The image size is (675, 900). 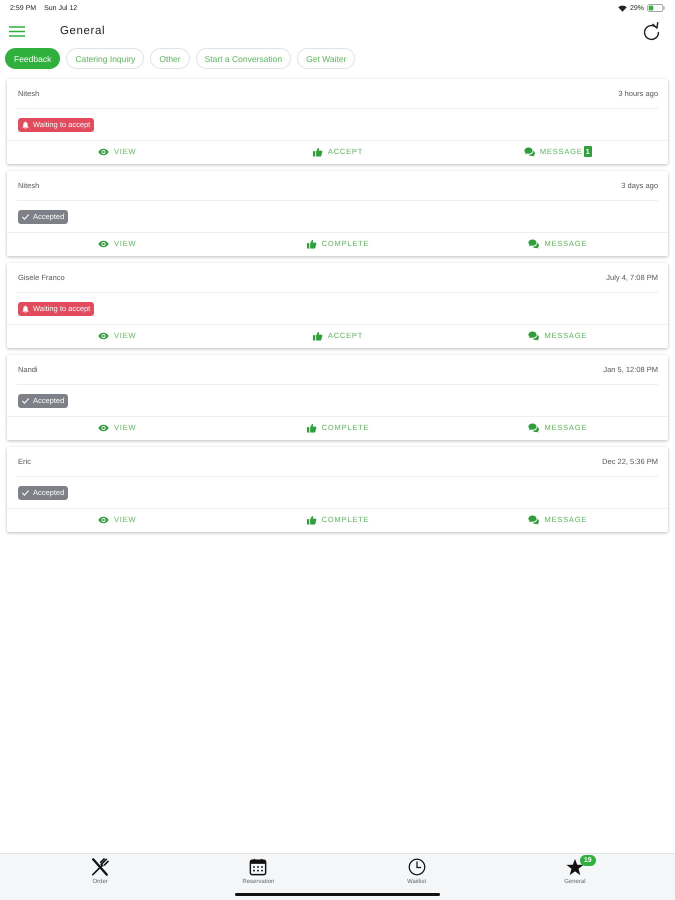 I want to click on clock-icon, so click(x=417, y=867).